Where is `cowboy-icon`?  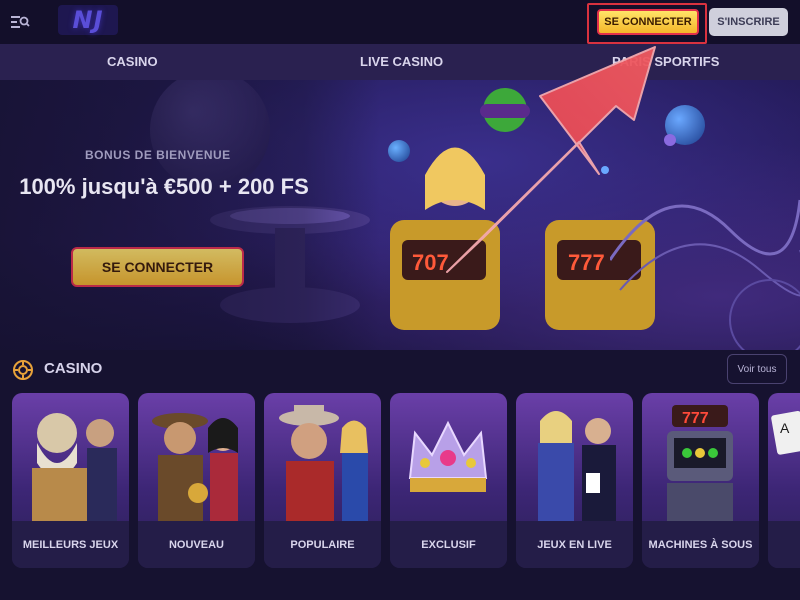
cowboy-icon is located at coordinates (323, 463).